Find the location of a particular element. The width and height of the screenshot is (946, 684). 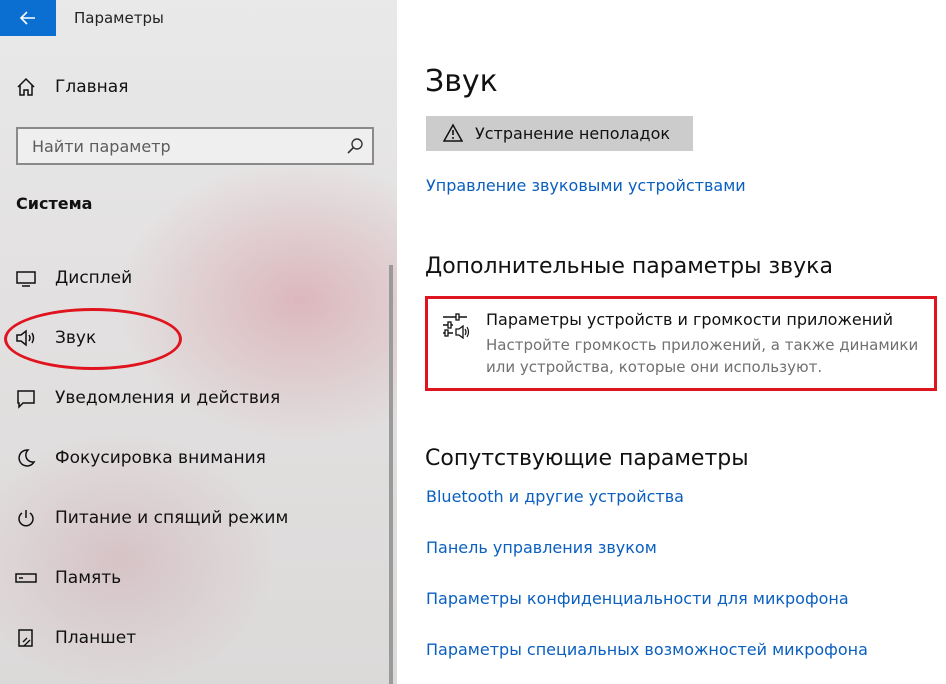

sidebar-item-power: Питание и спящий режим is located at coordinates (195, 518).